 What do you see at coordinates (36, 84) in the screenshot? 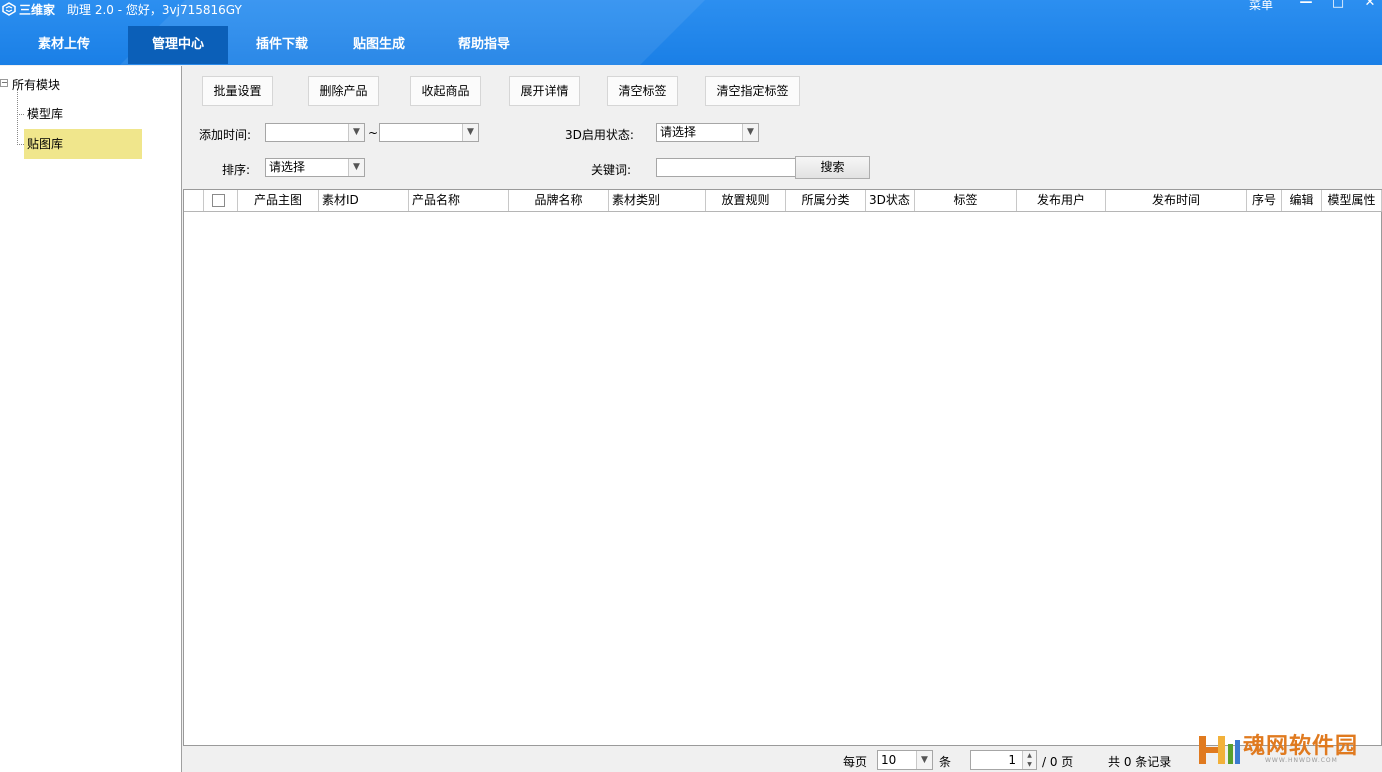
I see `tree-root-all-modules: 所有模块` at bounding box center [36, 84].